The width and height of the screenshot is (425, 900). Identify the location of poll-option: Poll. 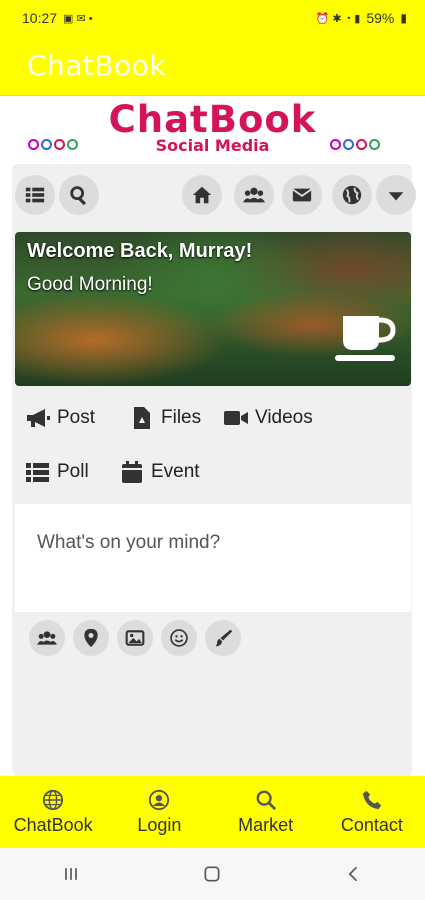
(57, 472).